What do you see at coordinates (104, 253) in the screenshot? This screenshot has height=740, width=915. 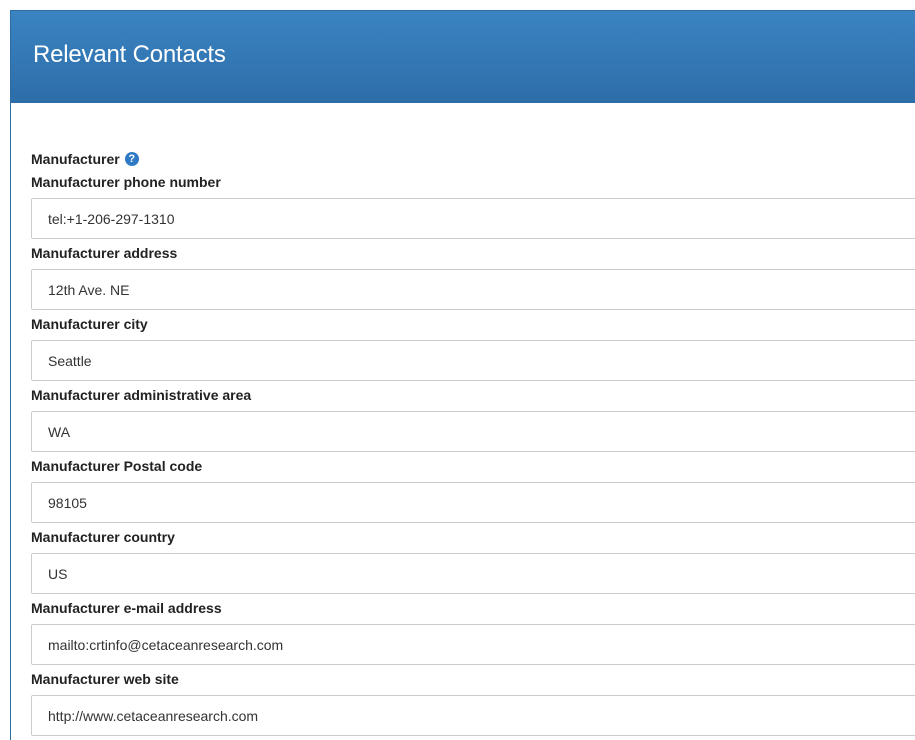 I see `address-label: Manufacturer address` at bounding box center [104, 253].